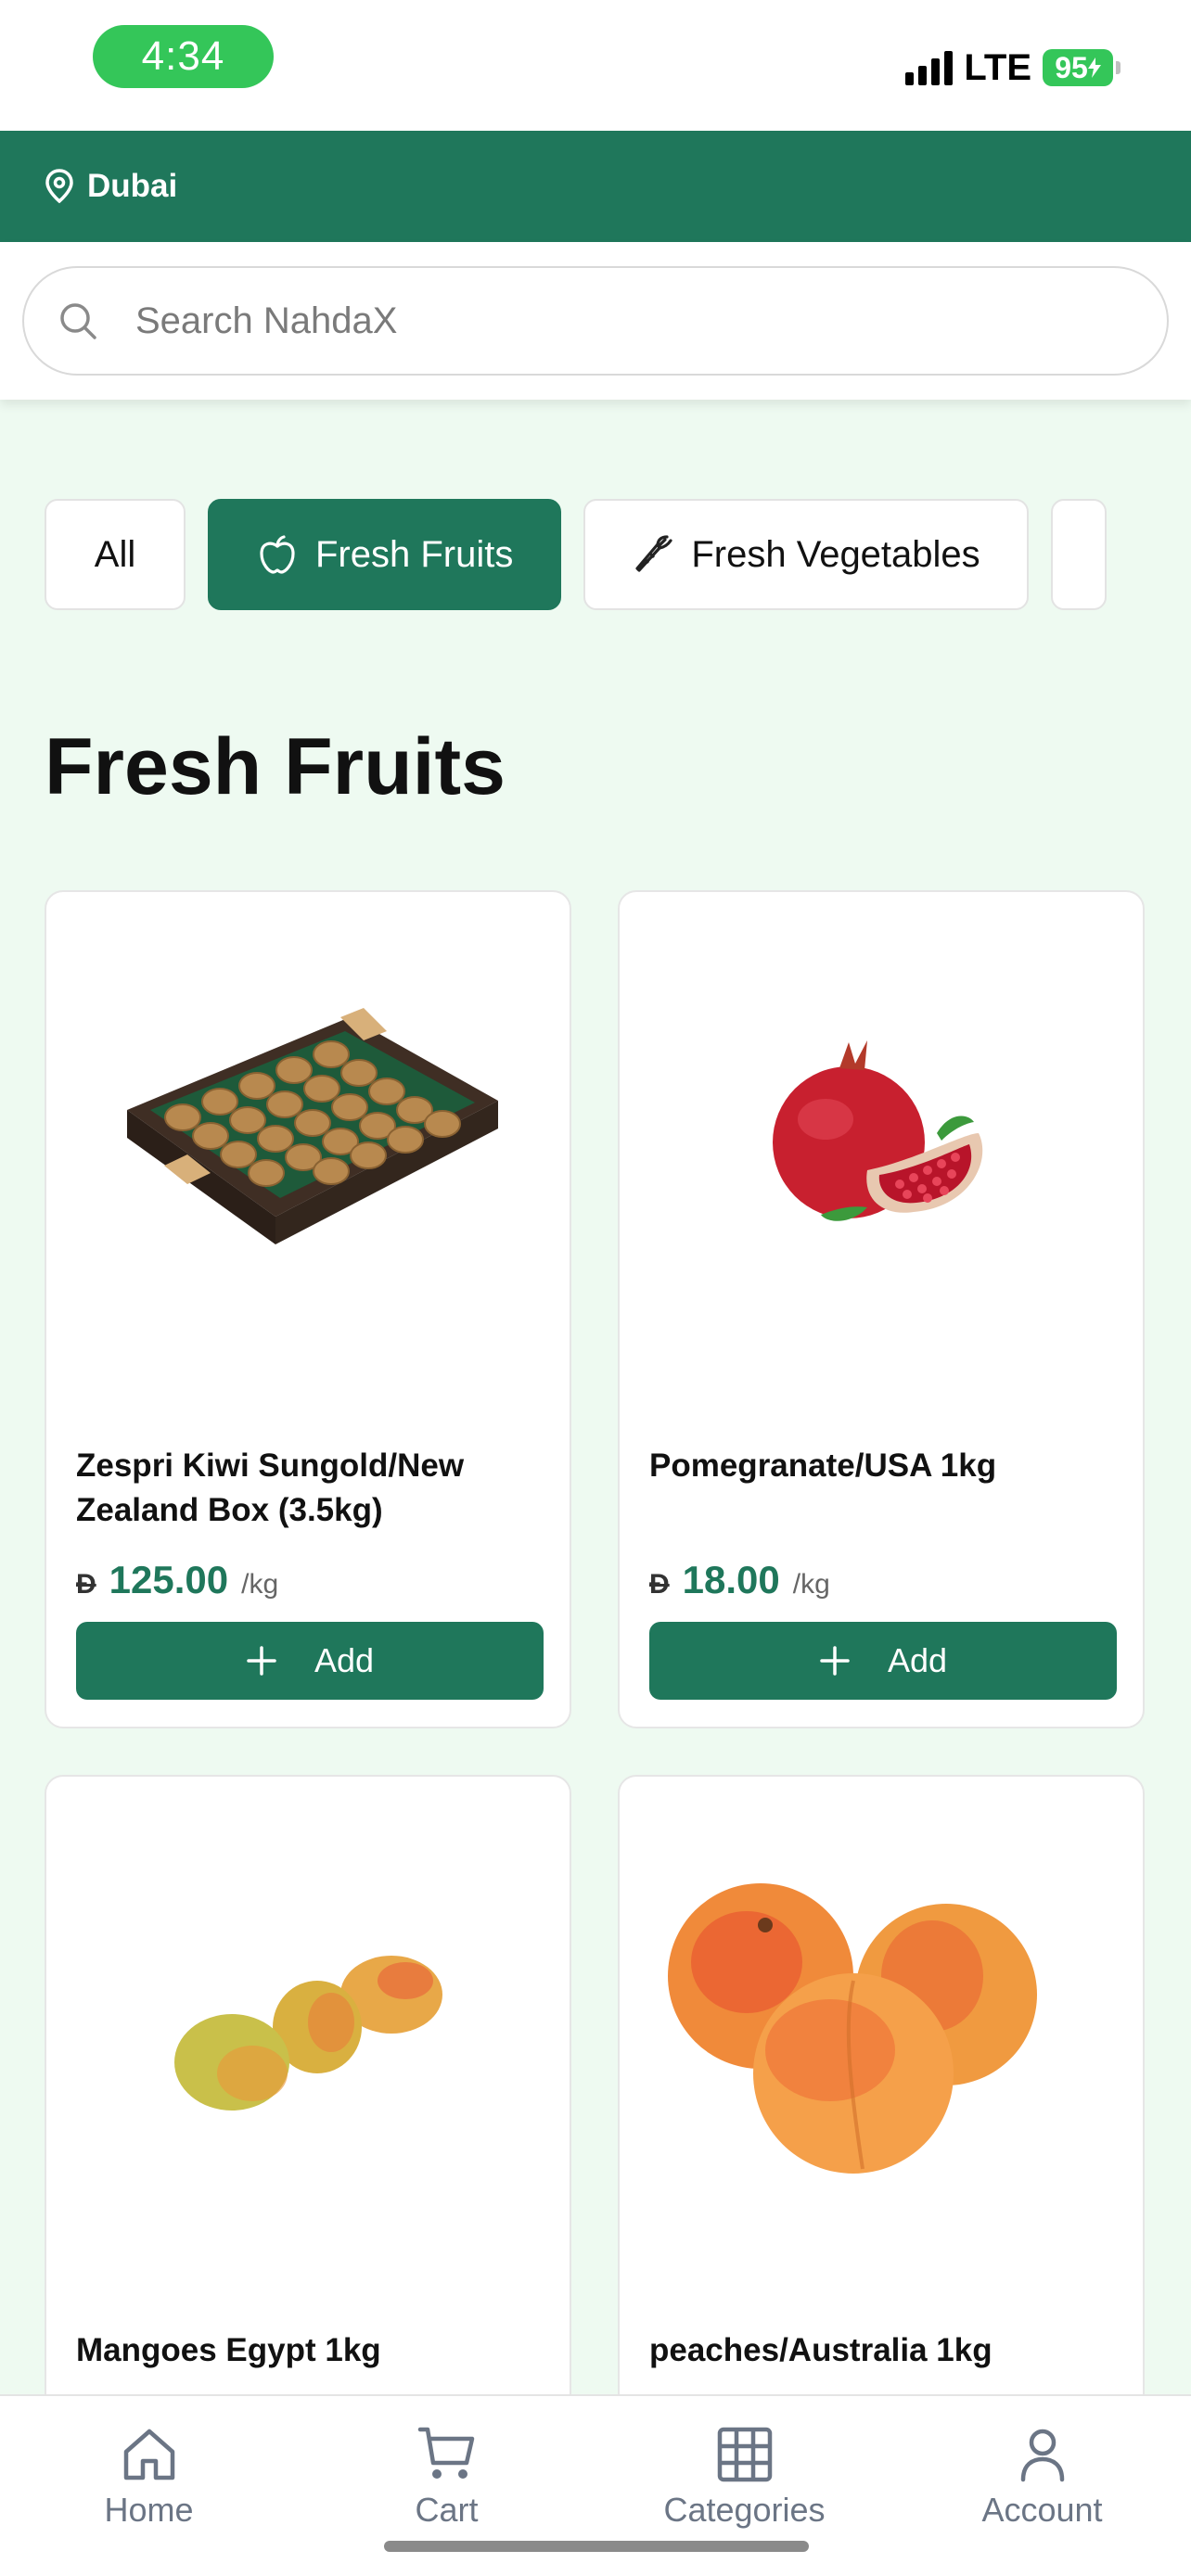 This screenshot has width=1191, height=2576. Describe the element at coordinates (744, 2454) in the screenshot. I see `grid-icon` at that location.